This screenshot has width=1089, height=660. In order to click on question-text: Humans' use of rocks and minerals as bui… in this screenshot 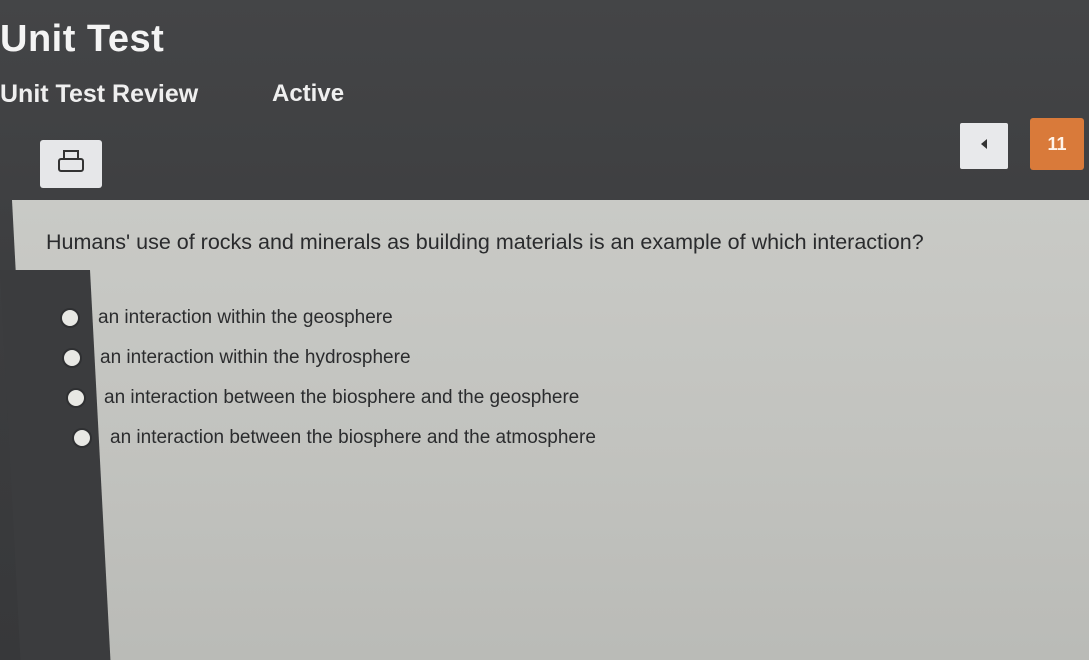, I will do `click(485, 242)`.